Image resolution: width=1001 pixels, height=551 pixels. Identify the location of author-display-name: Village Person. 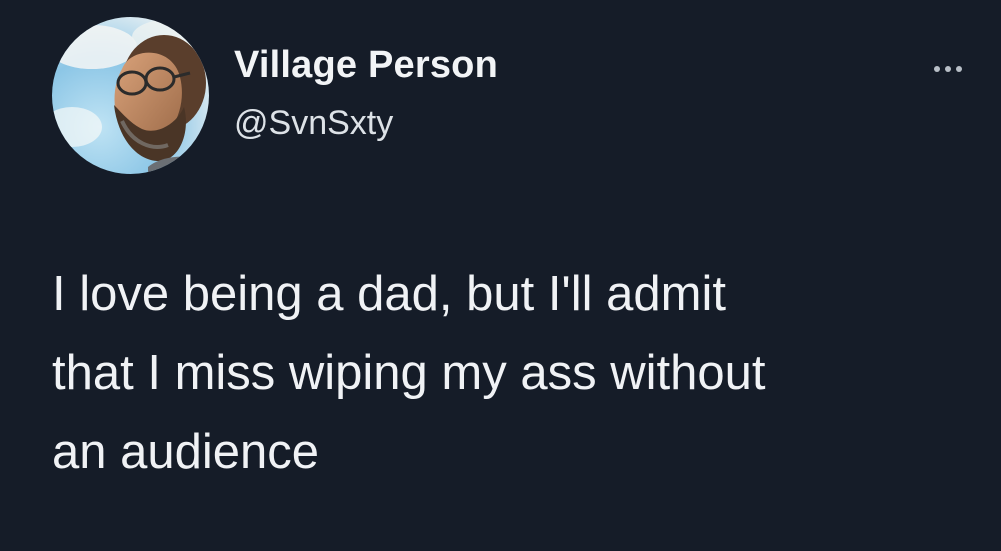
(366, 65).